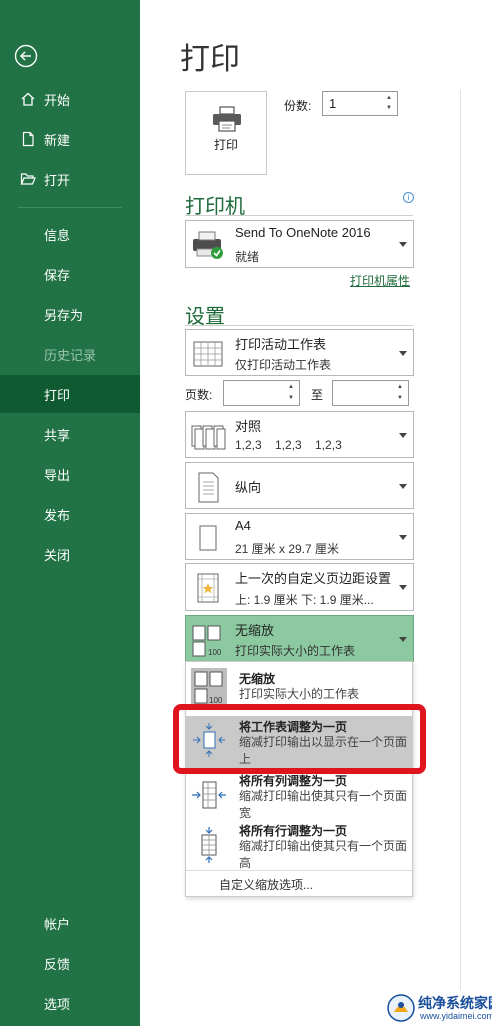 Image resolution: width=492 pixels, height=1026 pixels. Describe the element at coordinates (299, 485) in the screenshot. I see `orientation-dropdown: 纵向` at that location.